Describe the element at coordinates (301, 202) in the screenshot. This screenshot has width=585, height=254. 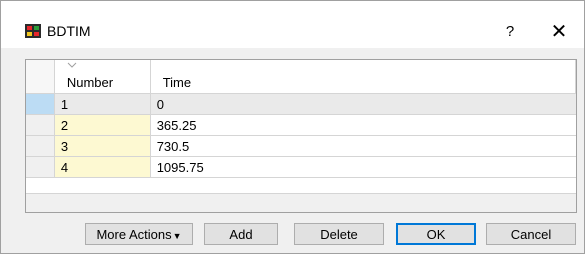
I see `grid-footer` at that location.